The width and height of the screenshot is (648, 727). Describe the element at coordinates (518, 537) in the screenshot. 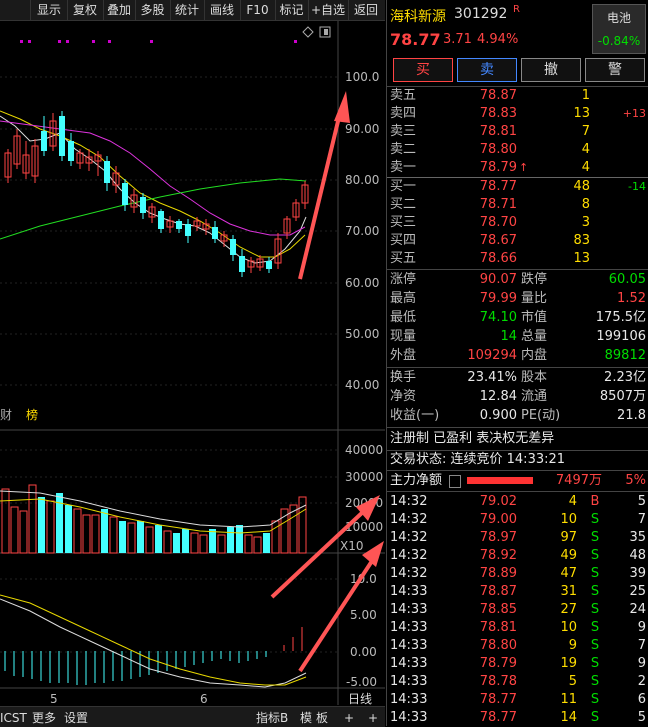

I see `tick-row: 14:32 78.97 97 S 35` at that location.